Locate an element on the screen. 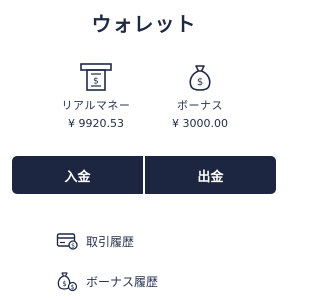 The height and width of the screenshot is (300, 320). bonus-label: ボーナス is located at coordinates (200, 105).